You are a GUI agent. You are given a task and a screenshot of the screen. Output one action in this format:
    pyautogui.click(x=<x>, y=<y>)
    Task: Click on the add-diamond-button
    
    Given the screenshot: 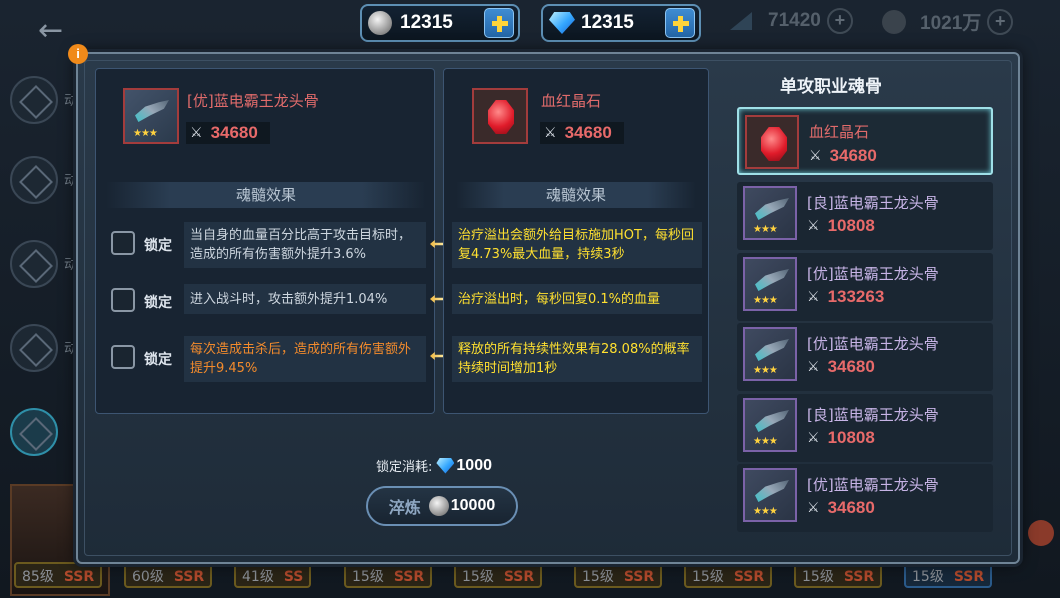 What is the action you would take?
    pyautogui.click(x=680, y=23)
    